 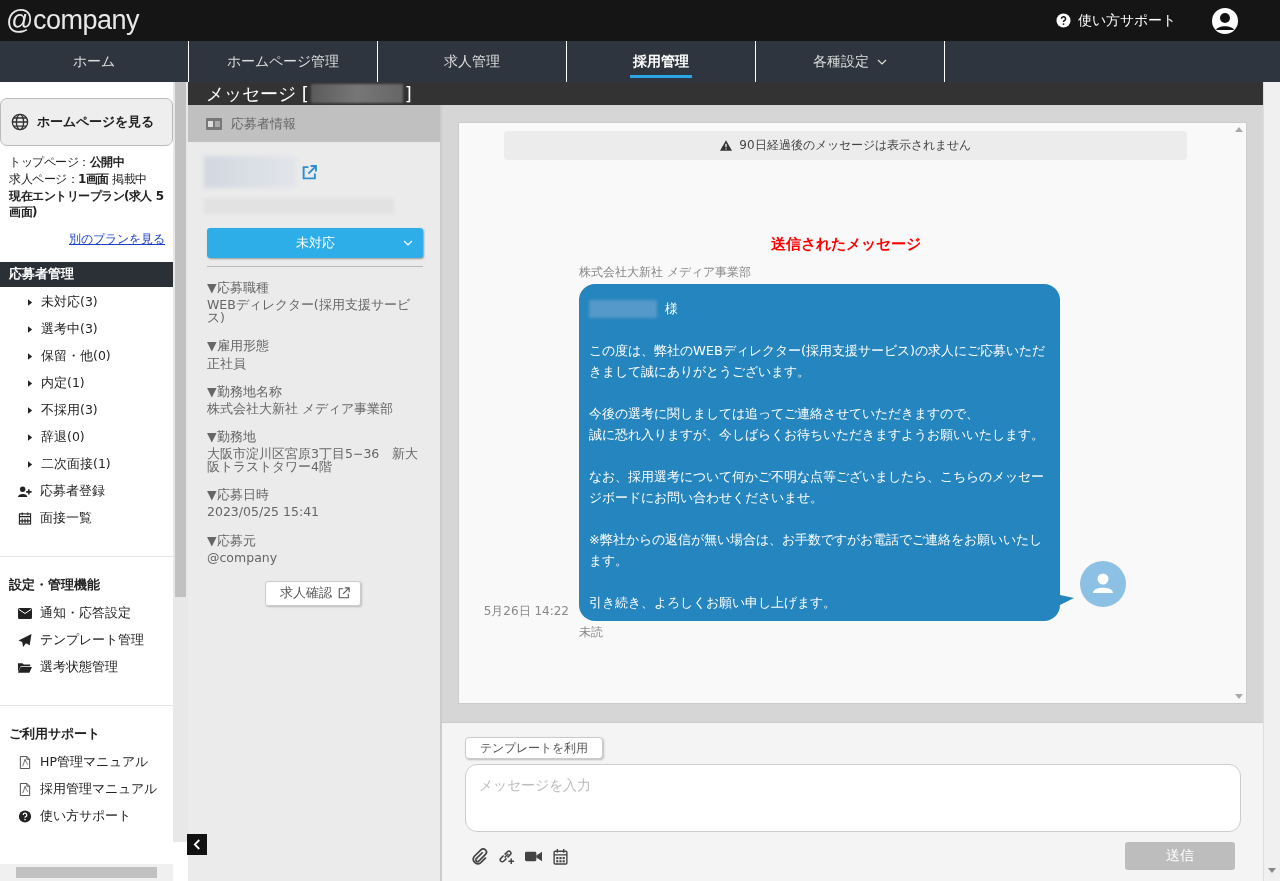 I want to click on field-label: ▼勤務地名称, so click(x=245, y=391).